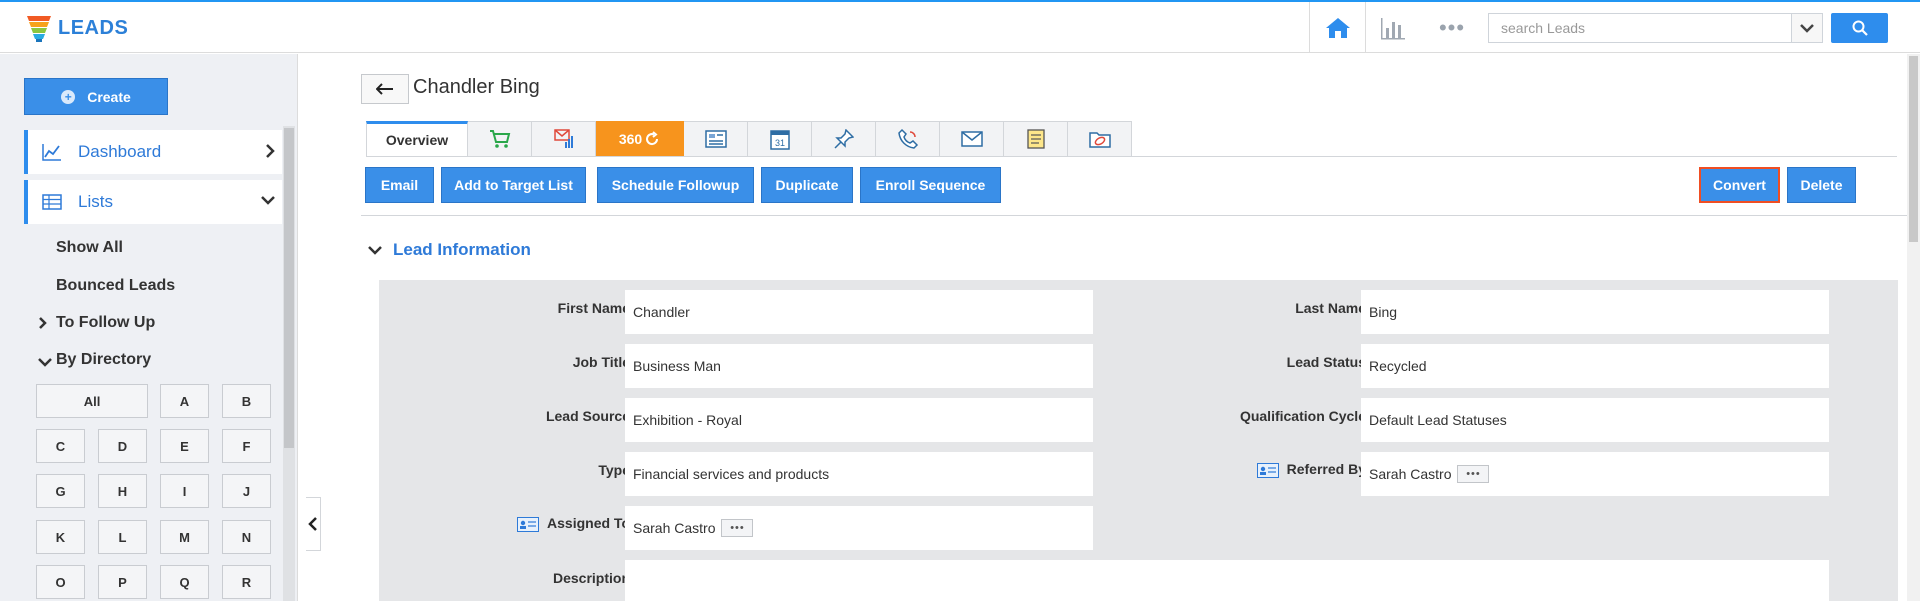  Describe the element at coordinates (93, 27) in the screenshot. I see `app-title: LEADS` at that location.